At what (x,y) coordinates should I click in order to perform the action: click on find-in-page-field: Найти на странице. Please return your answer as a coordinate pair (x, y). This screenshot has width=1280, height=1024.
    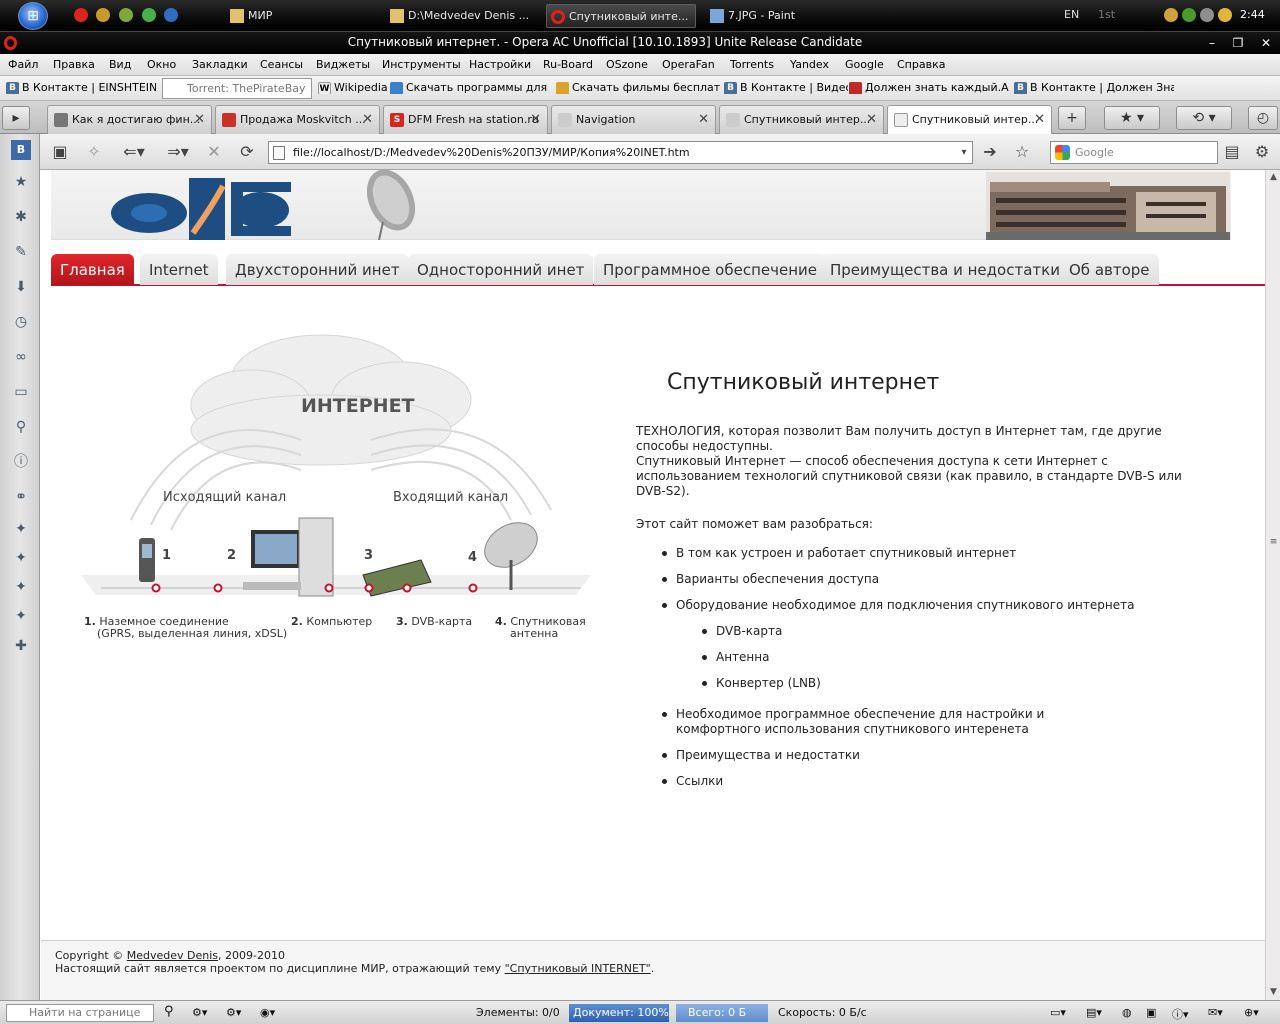
    Looking at the image, I should click on (80, 1013).